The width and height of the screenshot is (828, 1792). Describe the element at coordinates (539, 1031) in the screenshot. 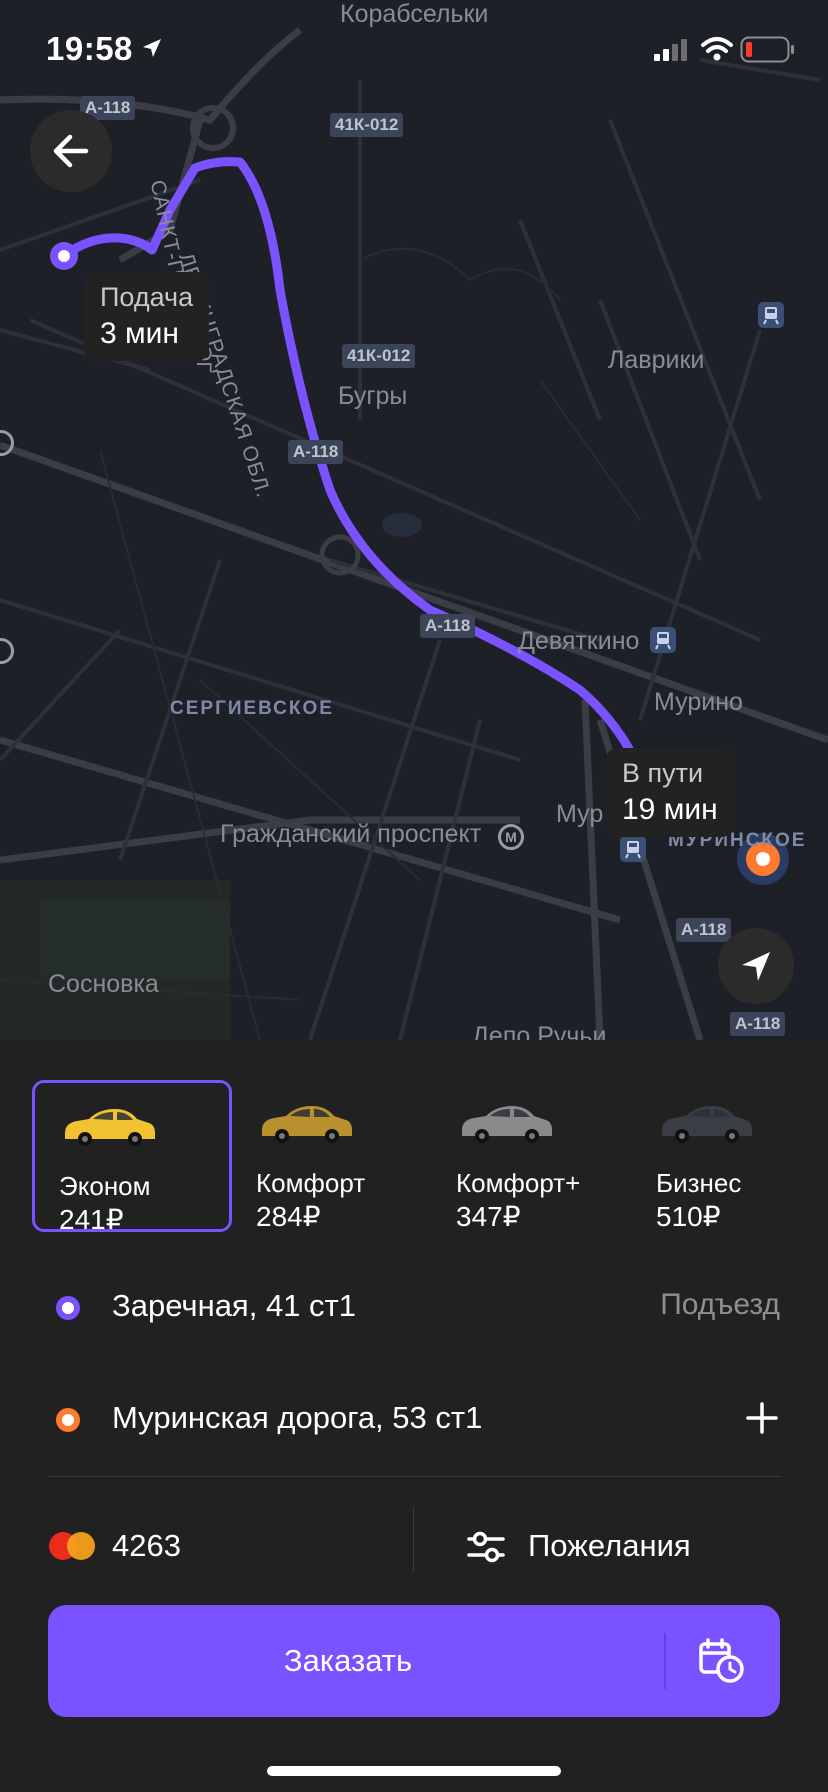

I see `map-label-depo: Депо Ручьи` at that location.